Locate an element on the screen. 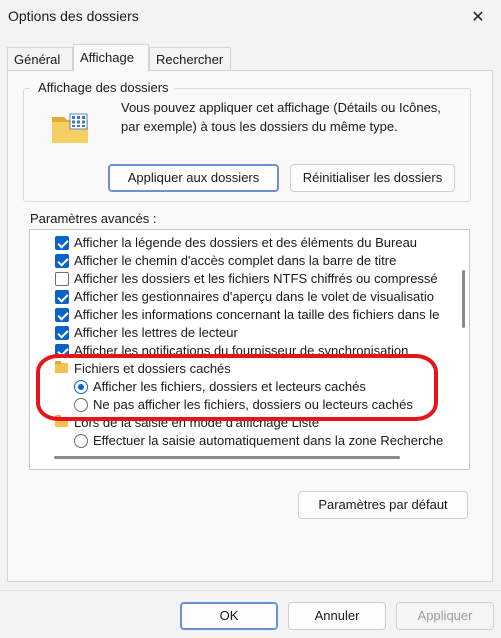 The width and height of the screenshot is (501, 638). close-icon: ✕ is located at coordinates (478, 17).